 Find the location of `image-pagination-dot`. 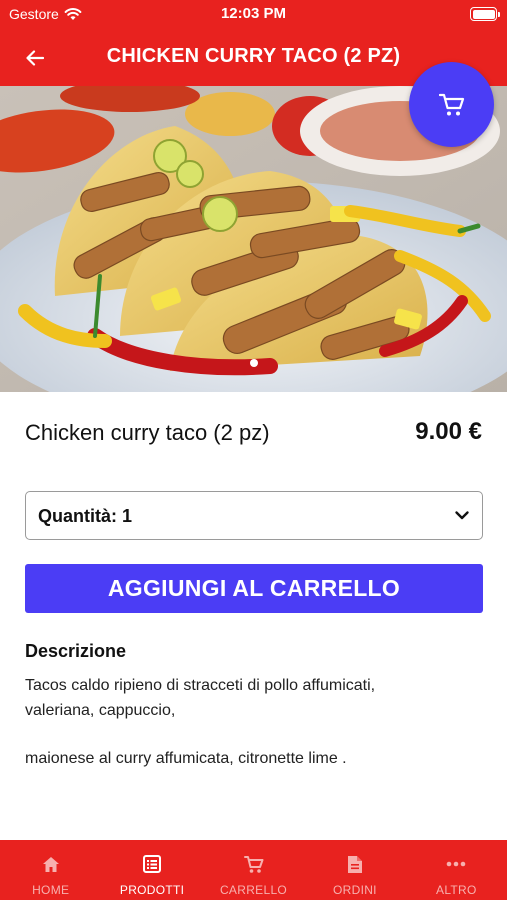

image-pagination-dot is located at coordinates (254, 363).